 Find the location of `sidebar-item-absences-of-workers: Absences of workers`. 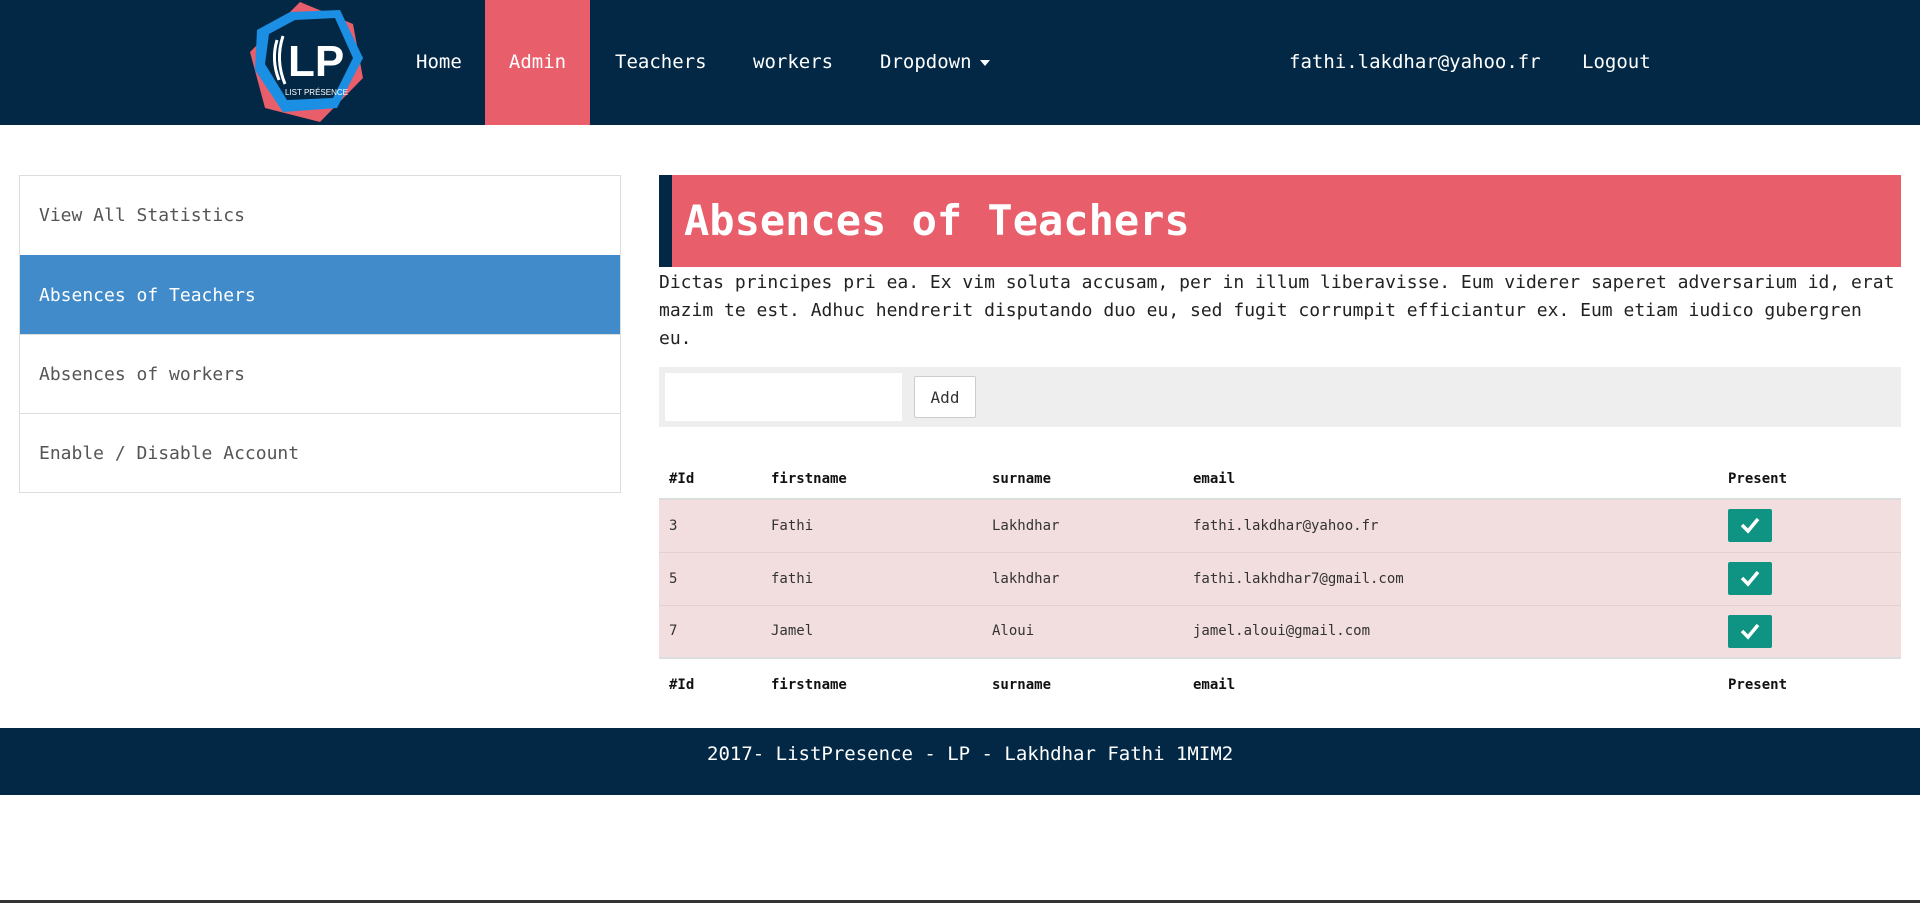

sidebar-item-absences-of-workers: Absences of workers is located at coordinates (320, 373).